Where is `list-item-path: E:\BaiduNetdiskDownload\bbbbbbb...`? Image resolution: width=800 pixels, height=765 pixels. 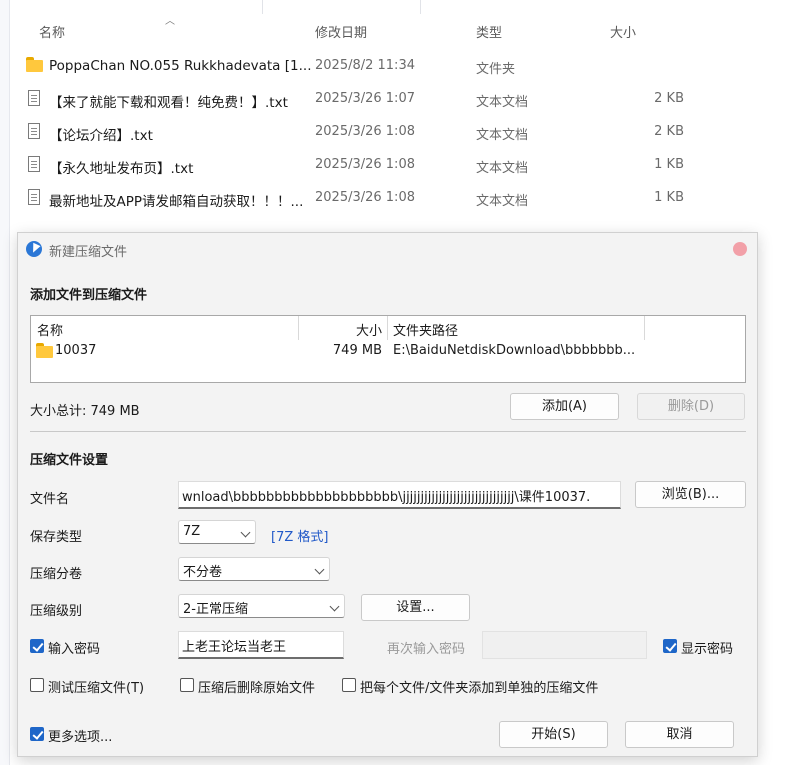 list-item-path: E:\BaiduNetdiskDownload\bbbbbbb... is located at coordinates (514, 350).